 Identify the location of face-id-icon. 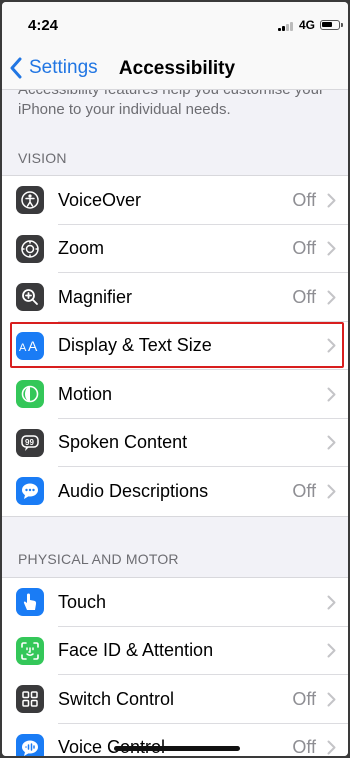
(30, 650).